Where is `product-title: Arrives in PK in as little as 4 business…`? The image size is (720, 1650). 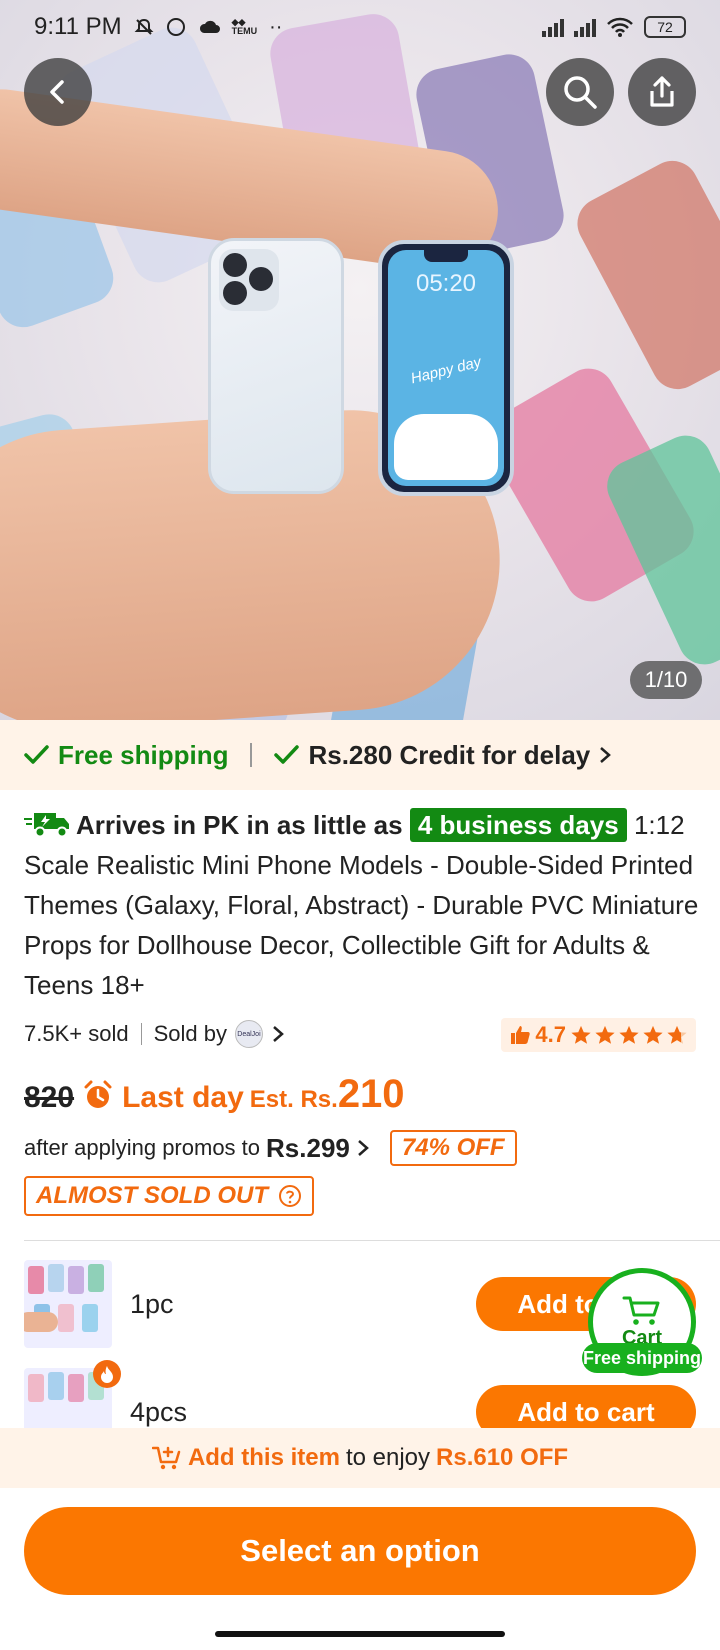
product-title: Arrives in PK in as little as 4 business… is located at coordinates (364, 905).